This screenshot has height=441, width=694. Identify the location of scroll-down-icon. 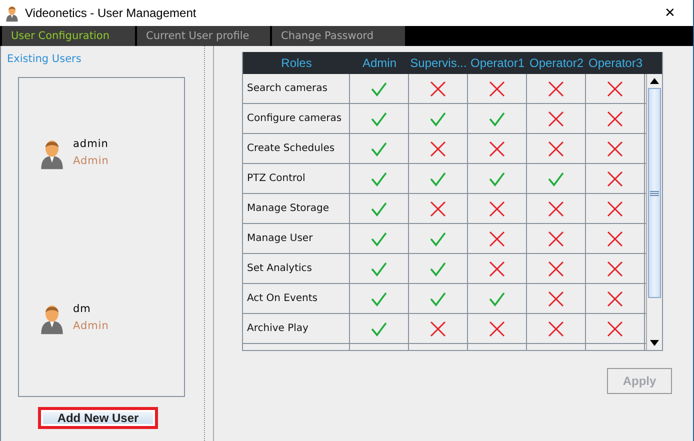
(654, 343).